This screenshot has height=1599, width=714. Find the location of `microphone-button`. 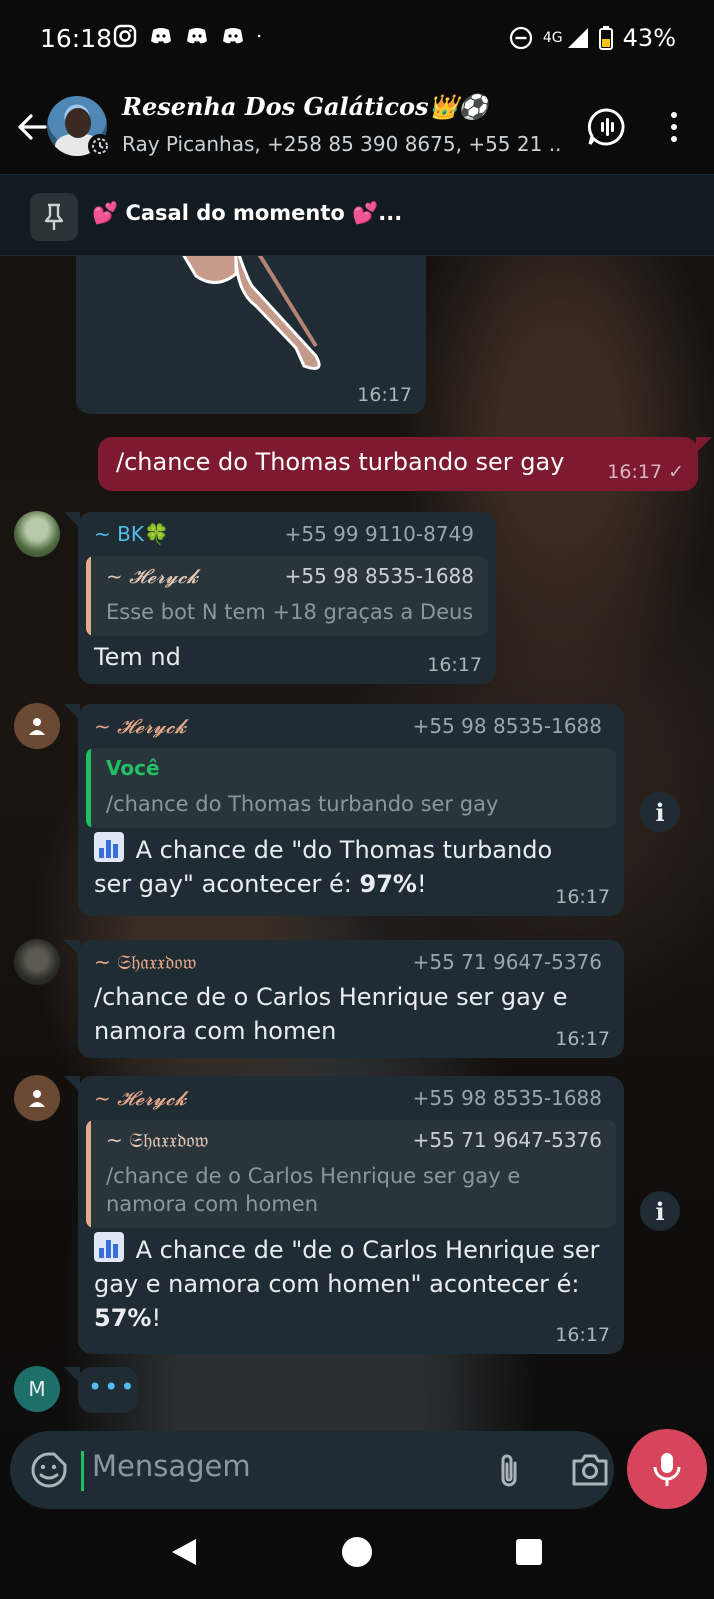

microphone-button is located at coordinates (667, 1469).